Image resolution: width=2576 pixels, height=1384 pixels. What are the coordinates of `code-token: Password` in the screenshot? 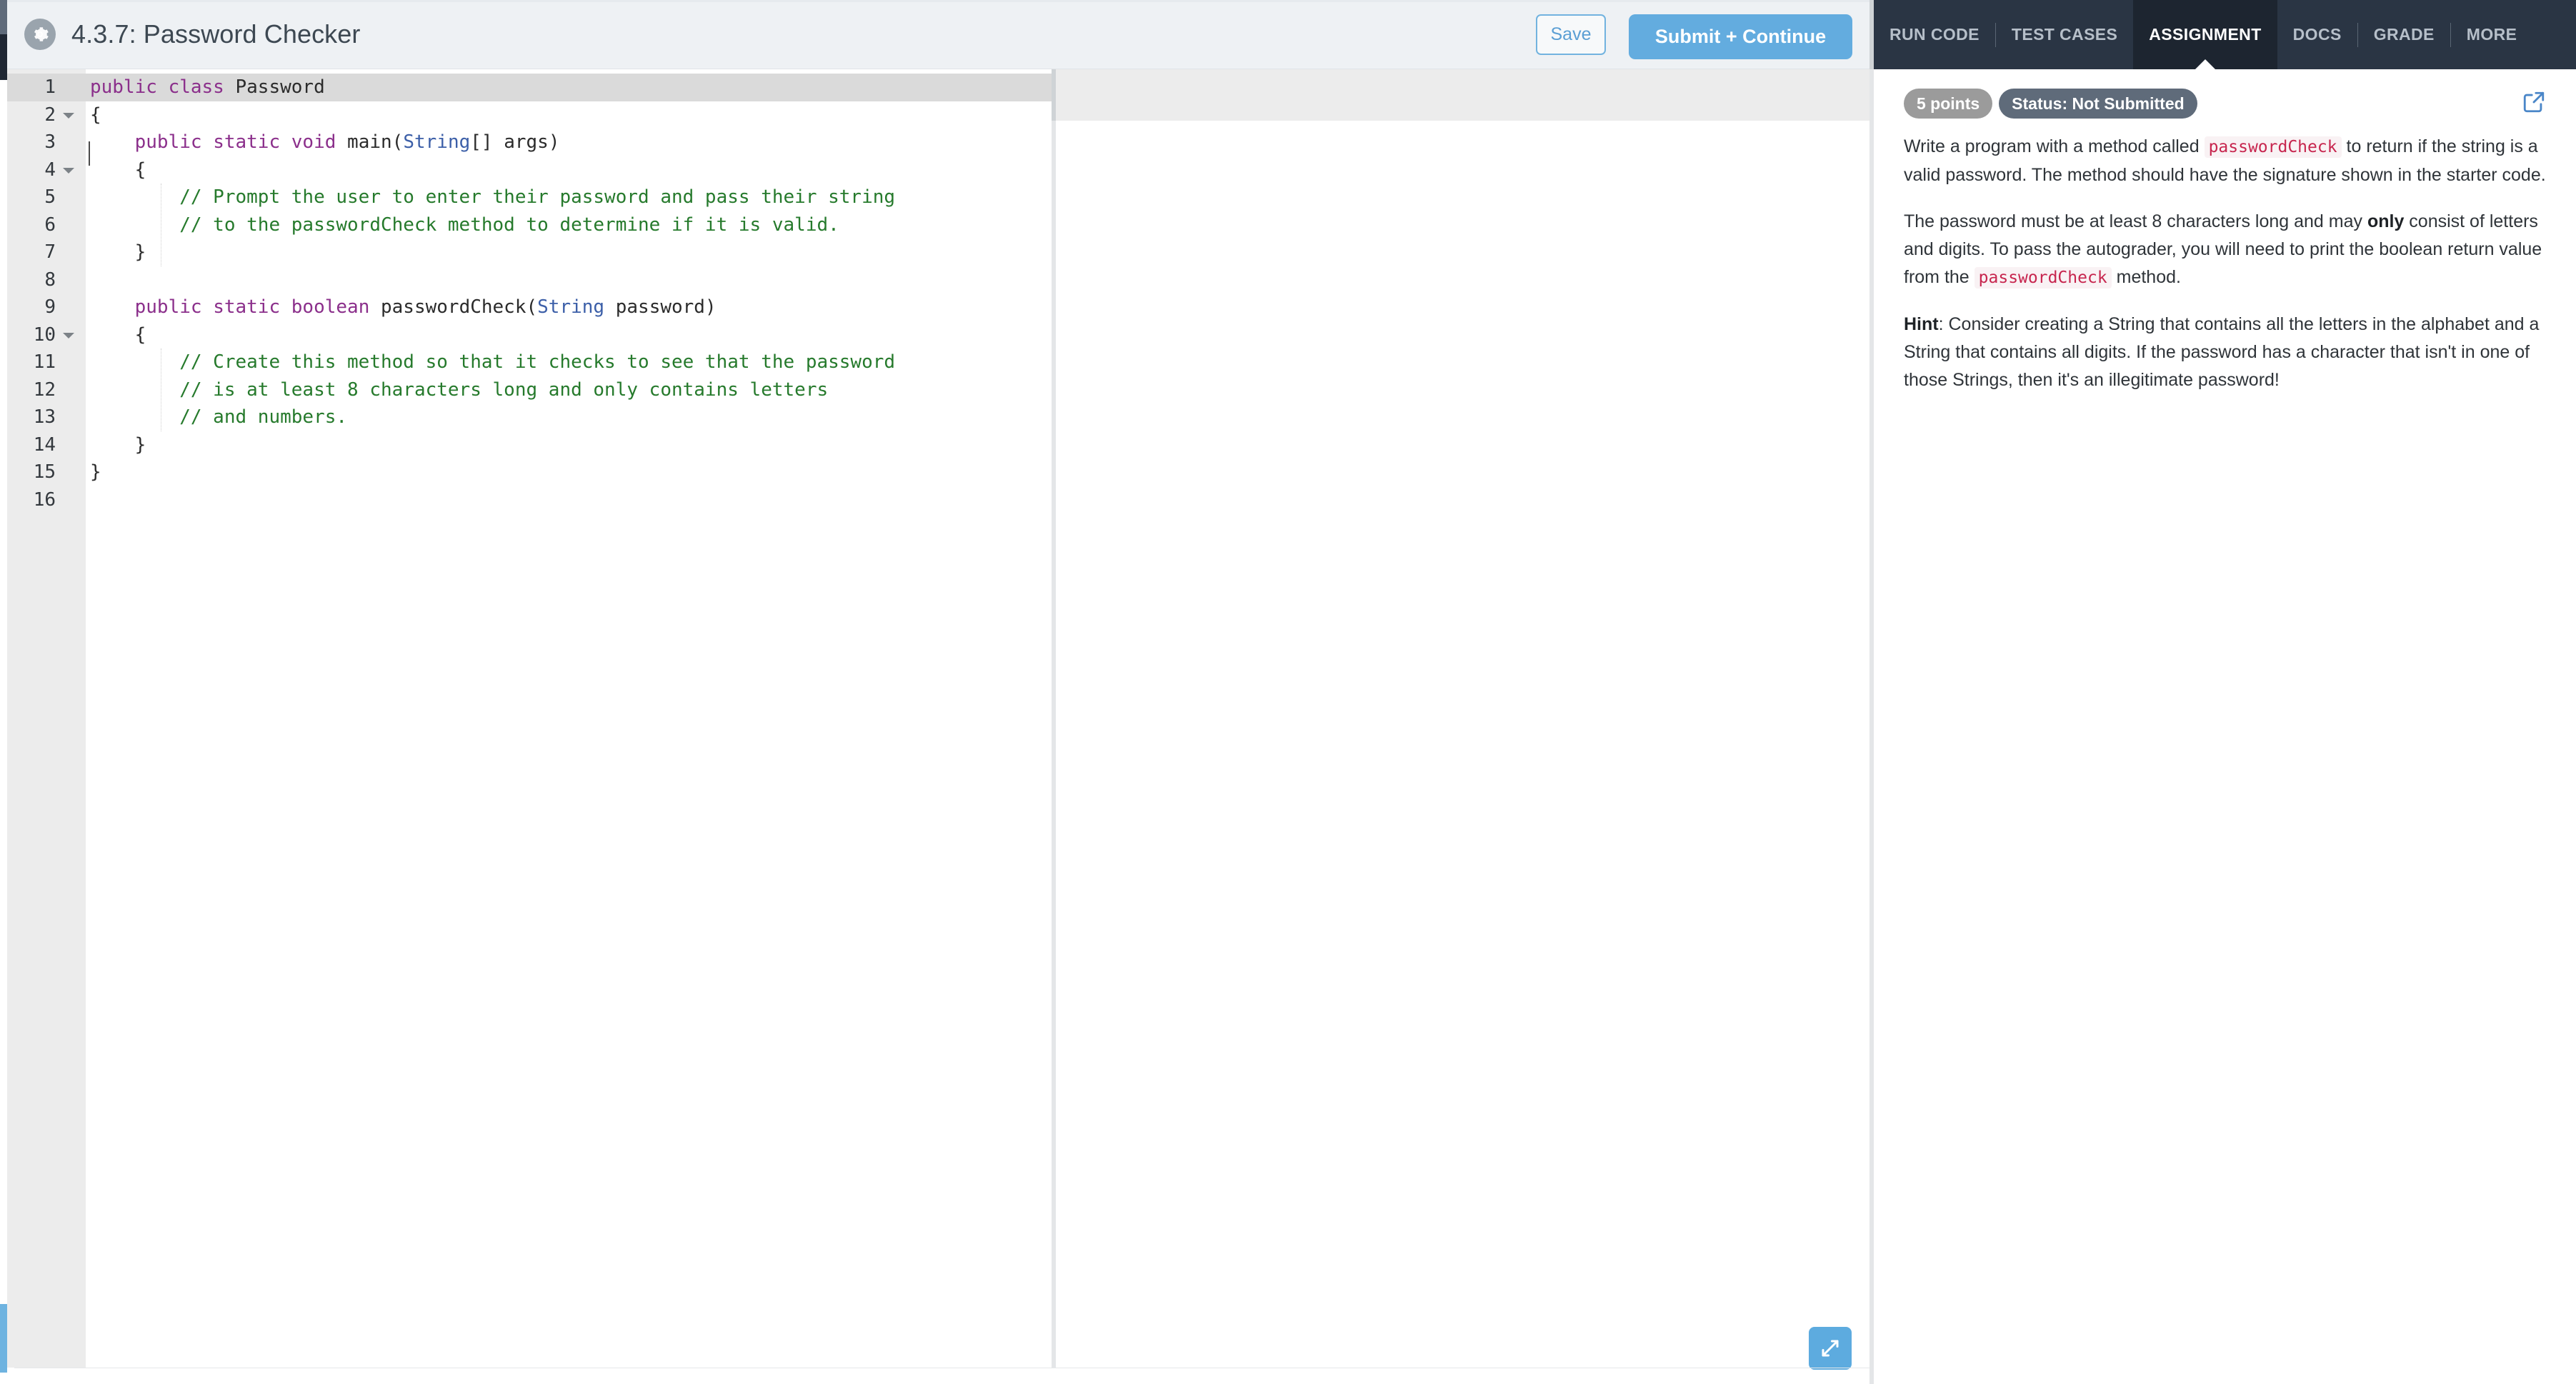 It's located at (280, 87).